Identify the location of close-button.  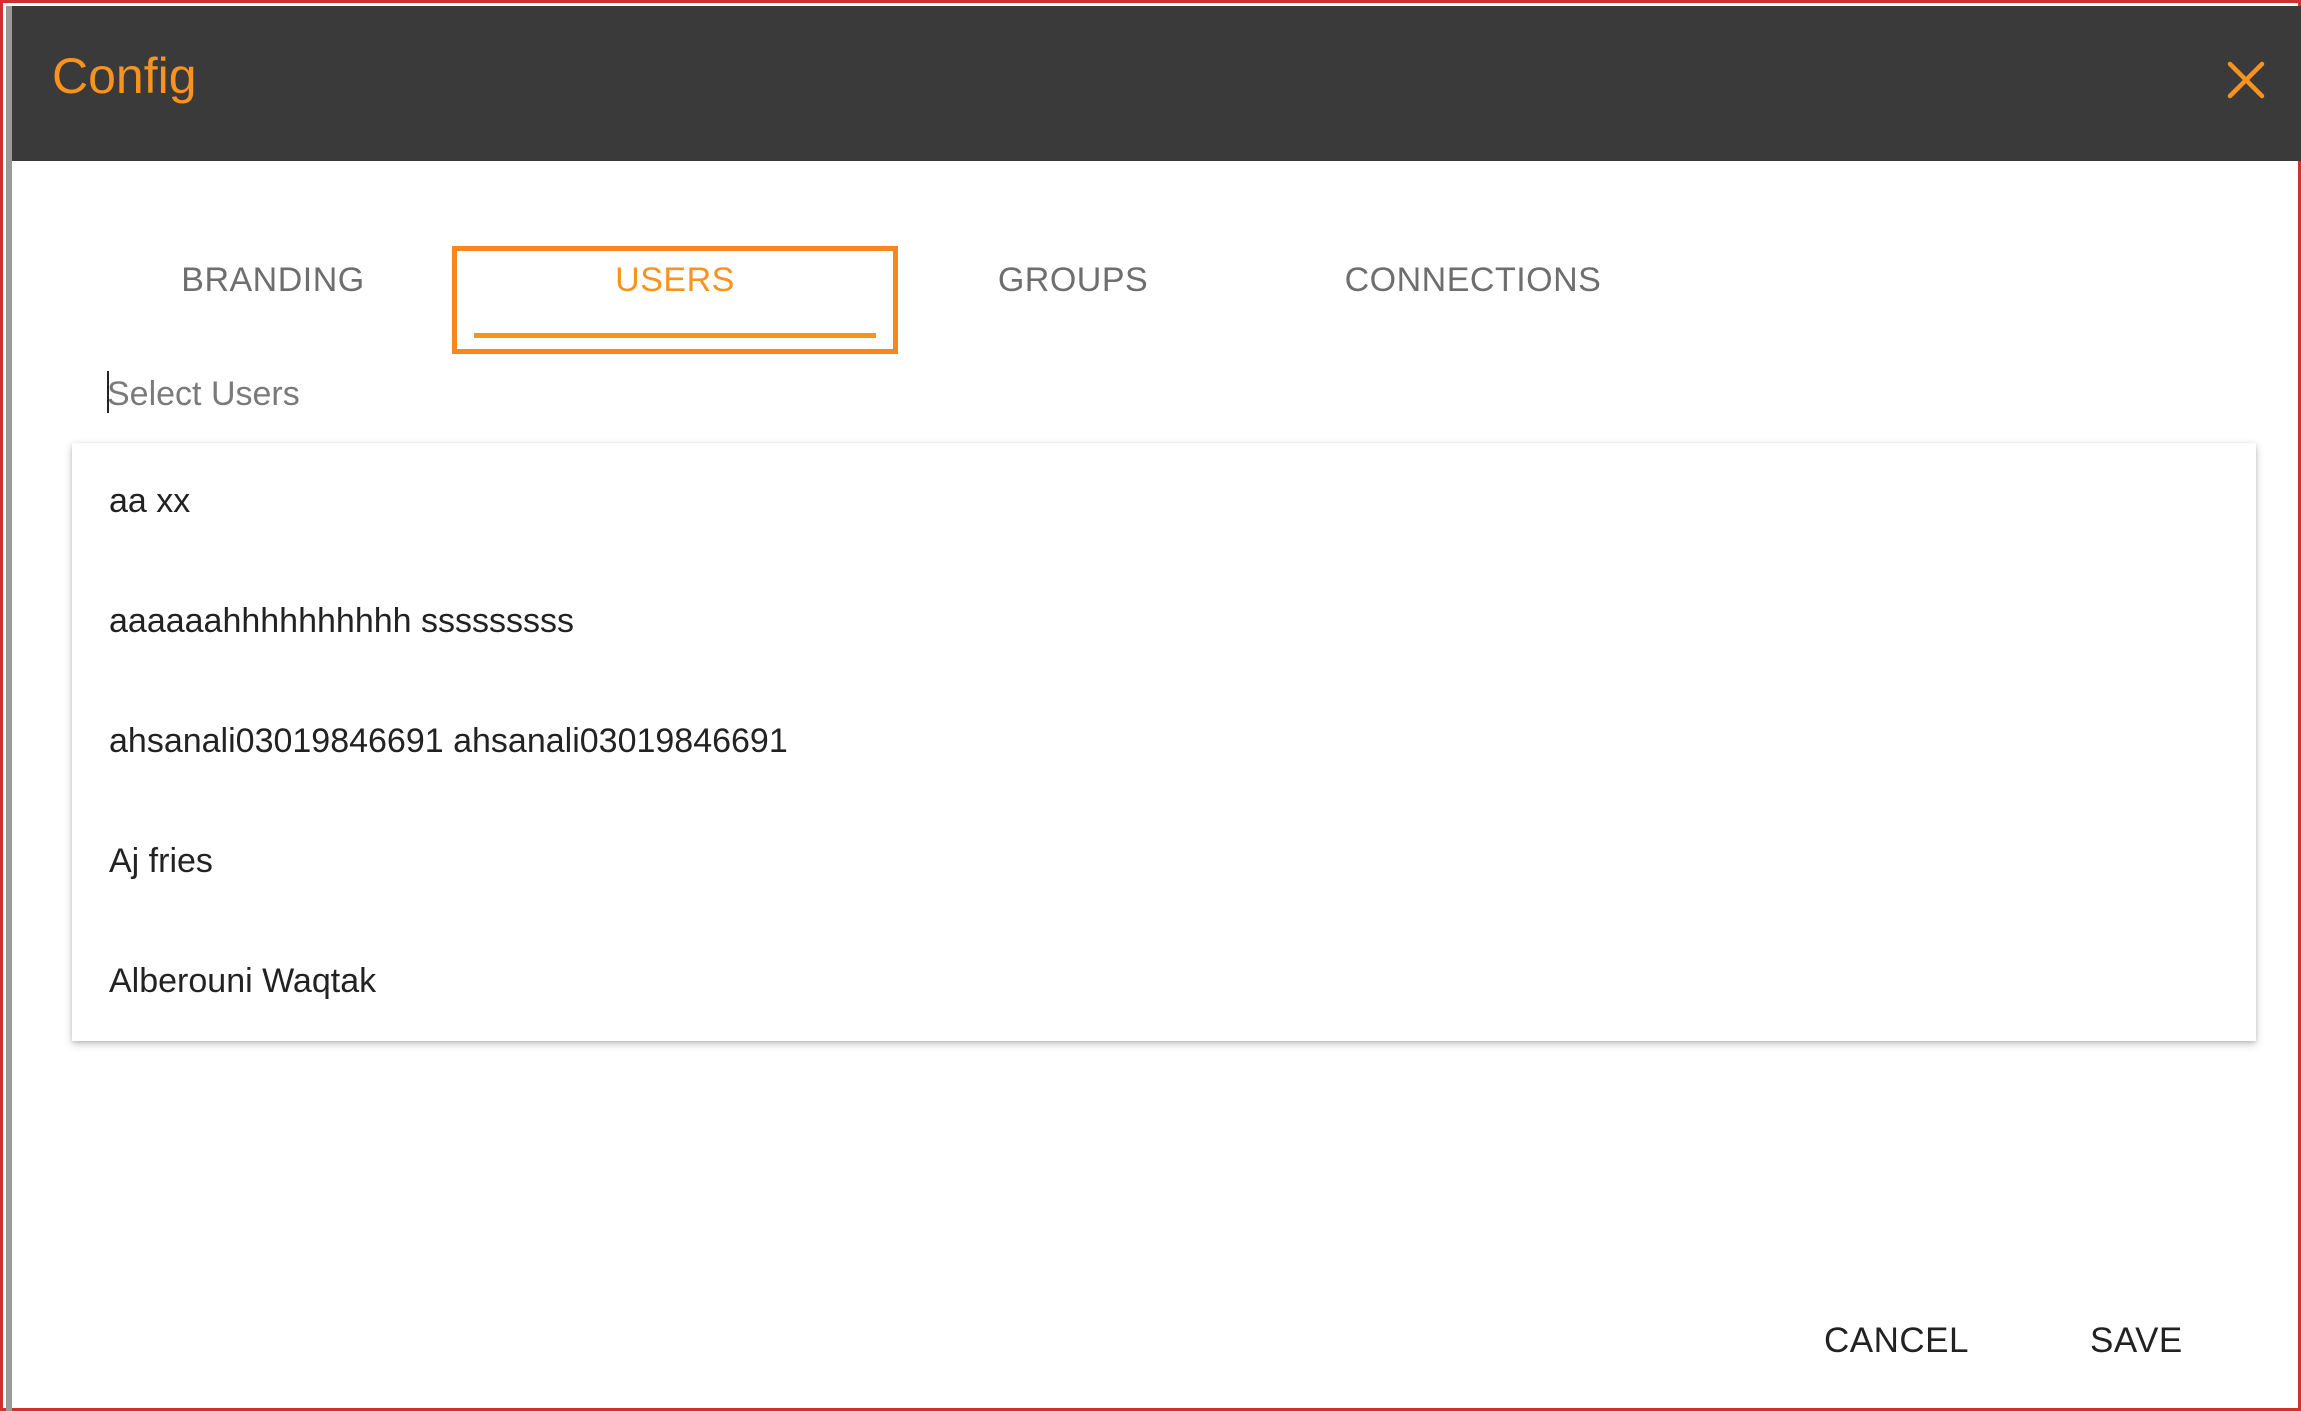
(2246, 80).